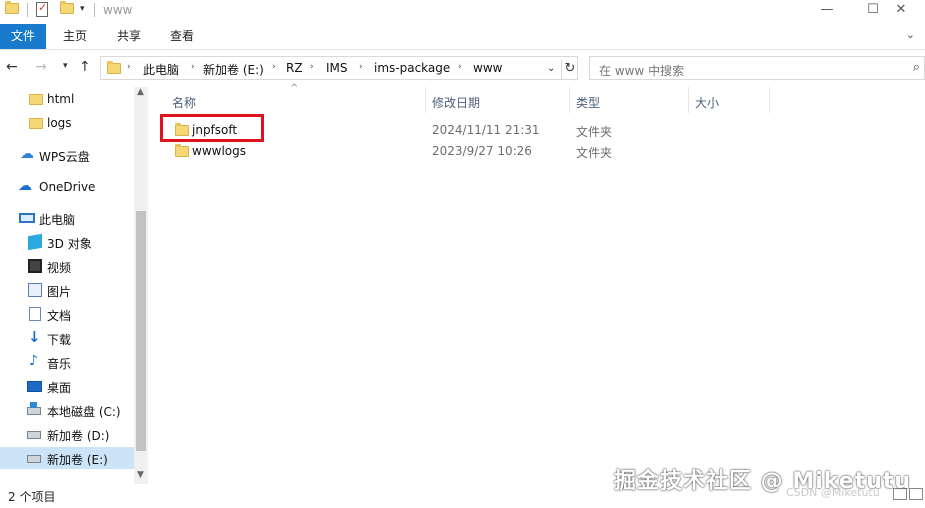 The image size is (925, 508). What do you see at coordinates (69, 244) in the screenshot?
I see `sidebar-item-label: 3D 对象` at bounding box center [69, 244].